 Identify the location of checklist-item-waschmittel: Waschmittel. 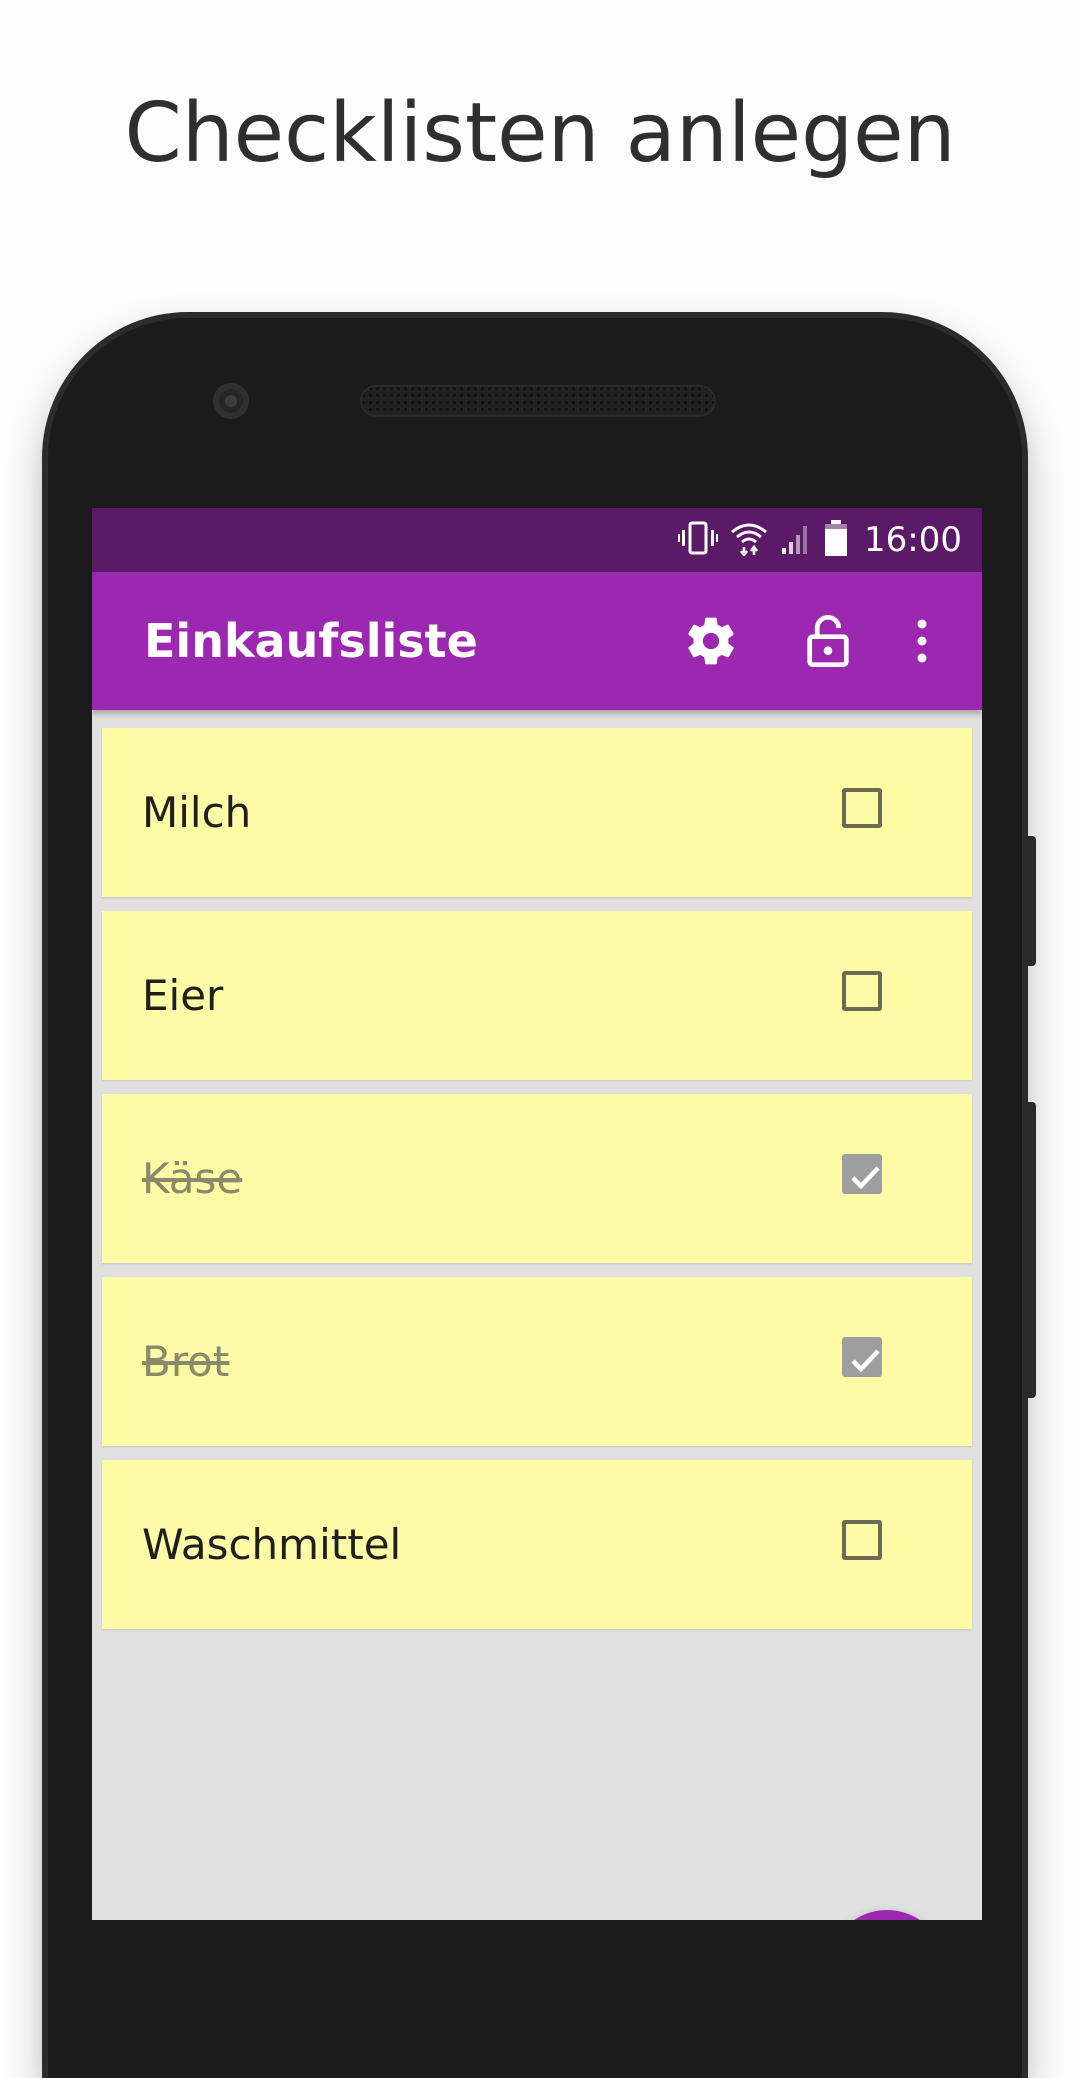
(537, 1544).